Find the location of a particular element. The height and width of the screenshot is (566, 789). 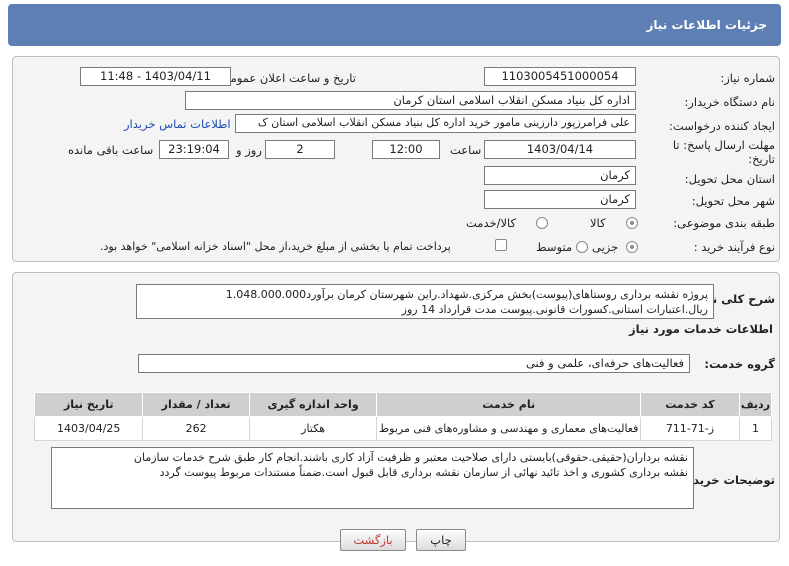

col-service-name: نام خدمت is located at coordinates (509, 404).